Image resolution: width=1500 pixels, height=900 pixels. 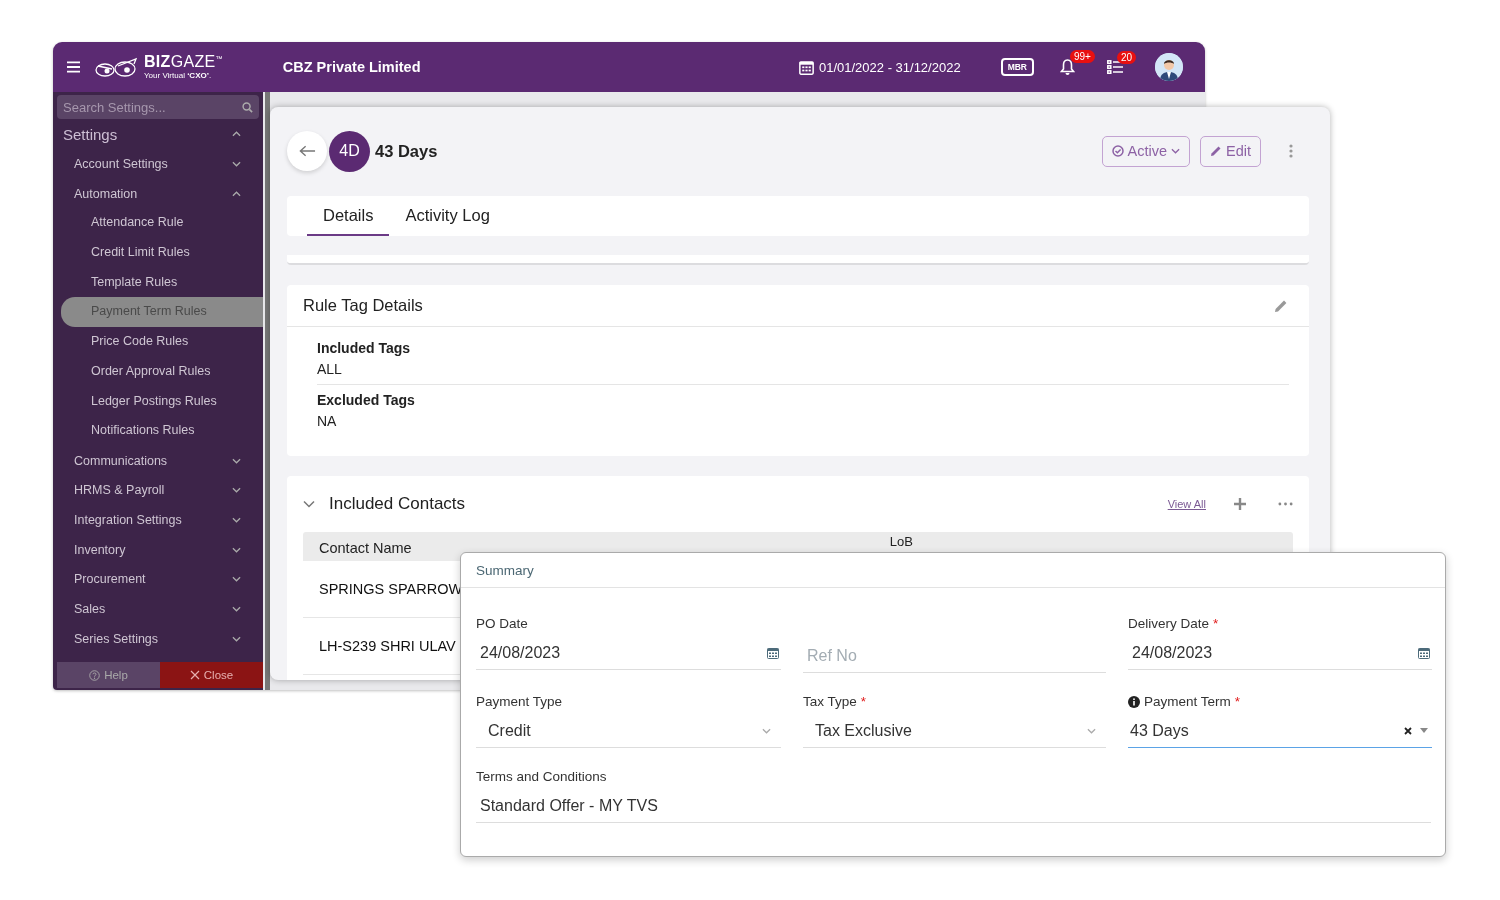 What do you see at coordinates (953, 806) in the screenshot?
I see `text-field: Standard Offer - MY TVS` at bounding box center [953, 806].